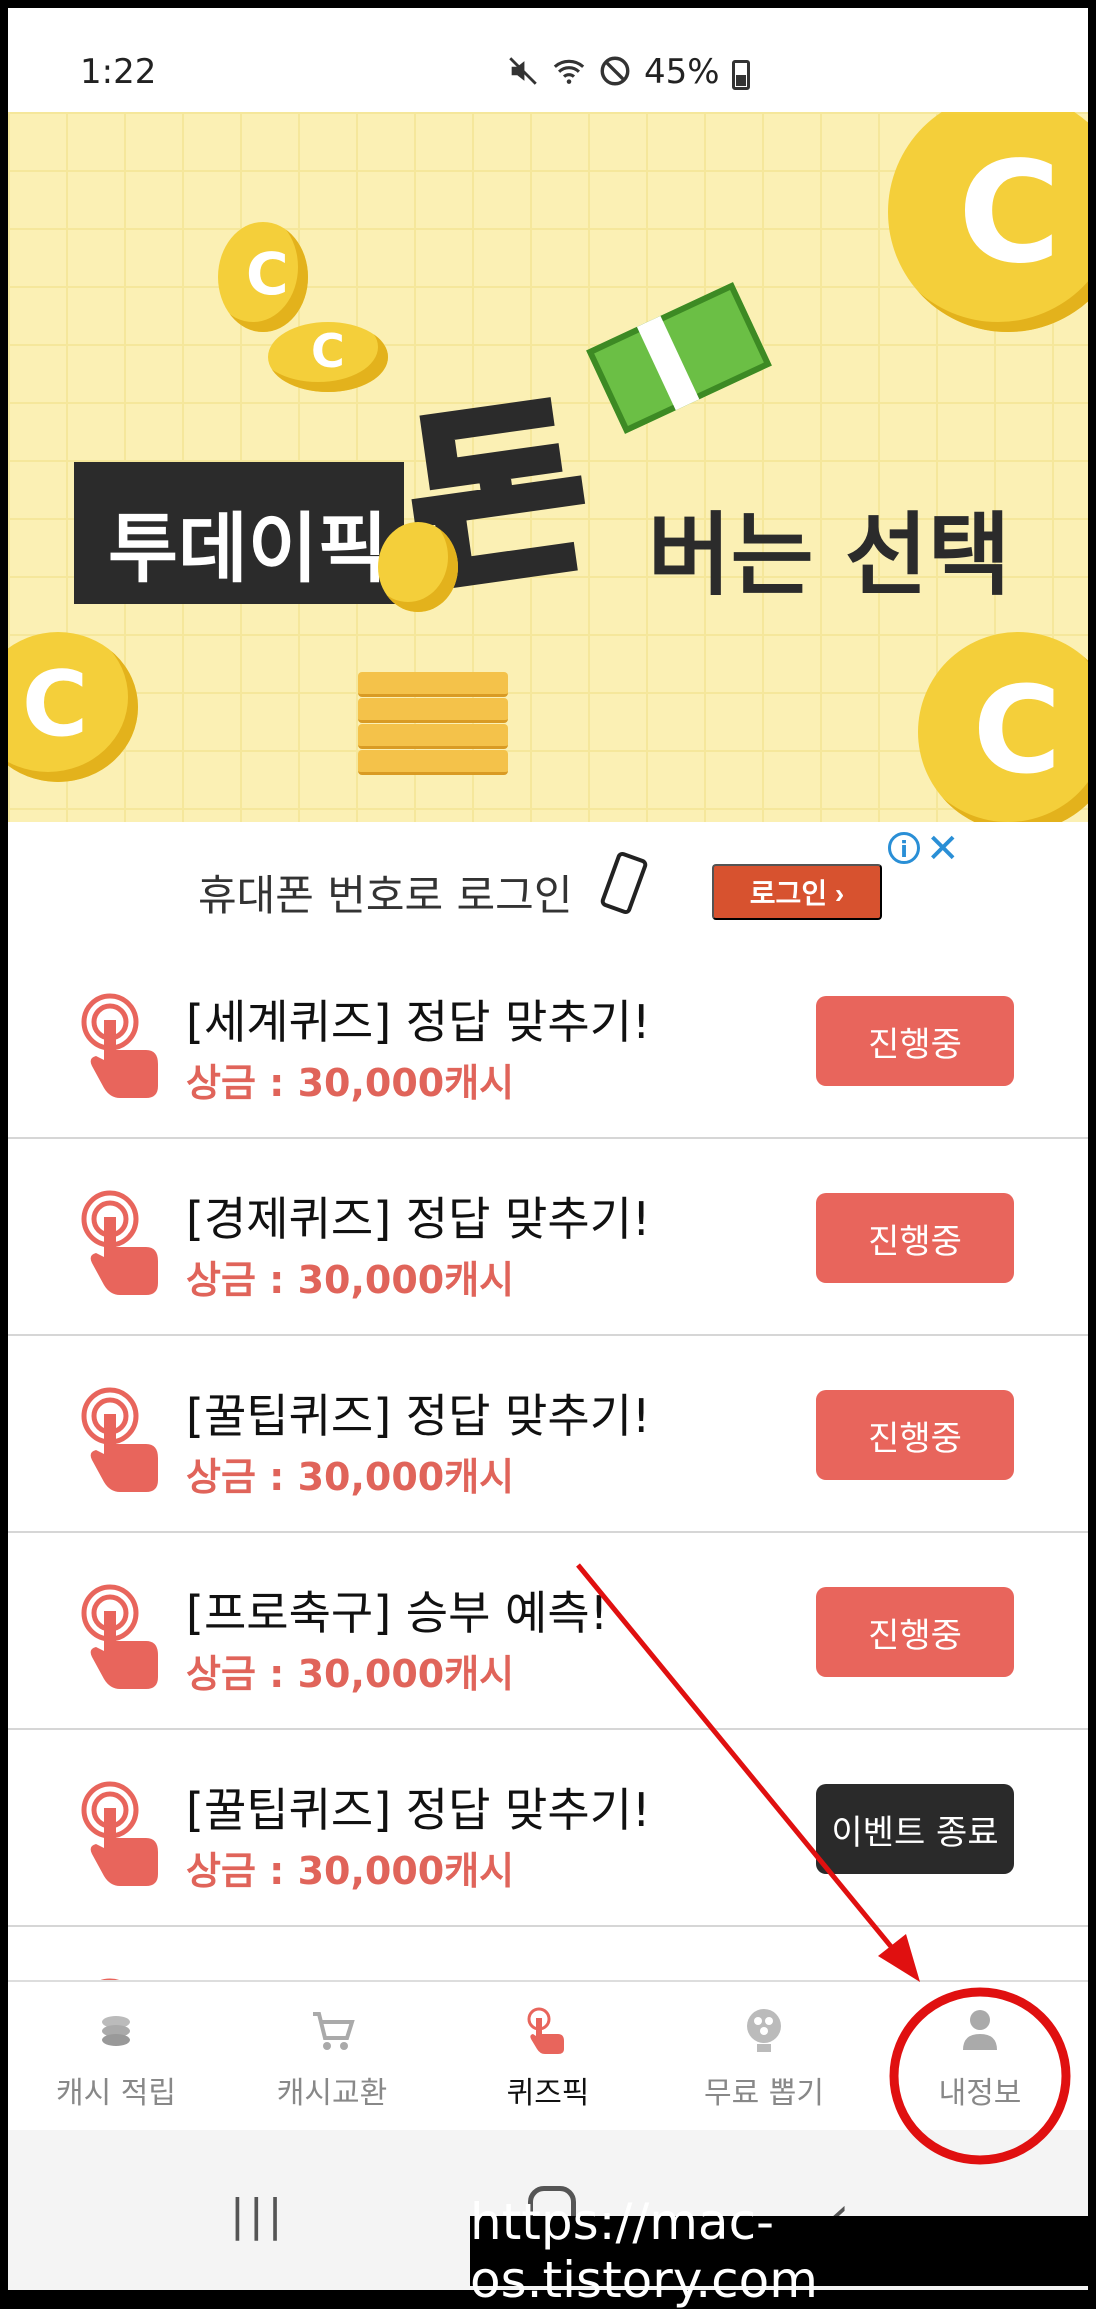  Describe the element at coordinates (418, 1219) in the screenshot. I see `quiz-title: [경제퀴즈] 정답 맞추기!` at that location.